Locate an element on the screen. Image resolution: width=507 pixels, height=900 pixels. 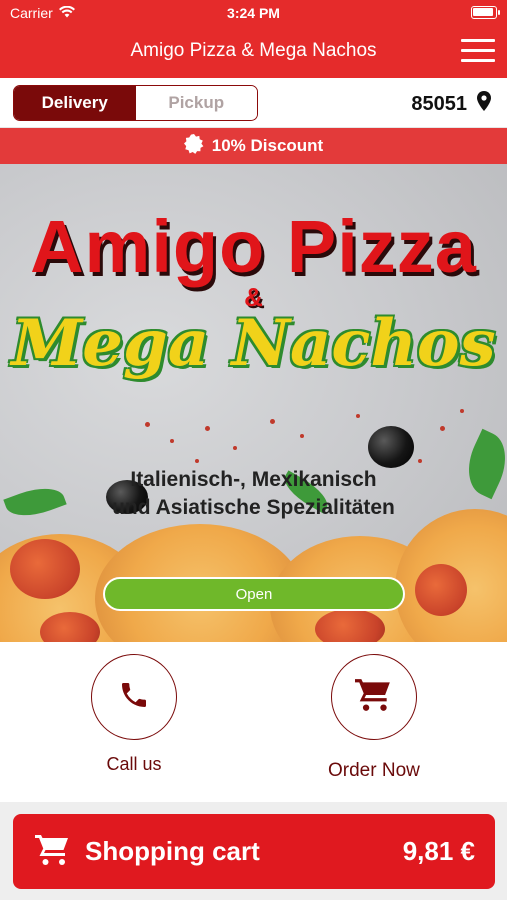
order-now-action: Order Now is located at coordinates (374, 718).